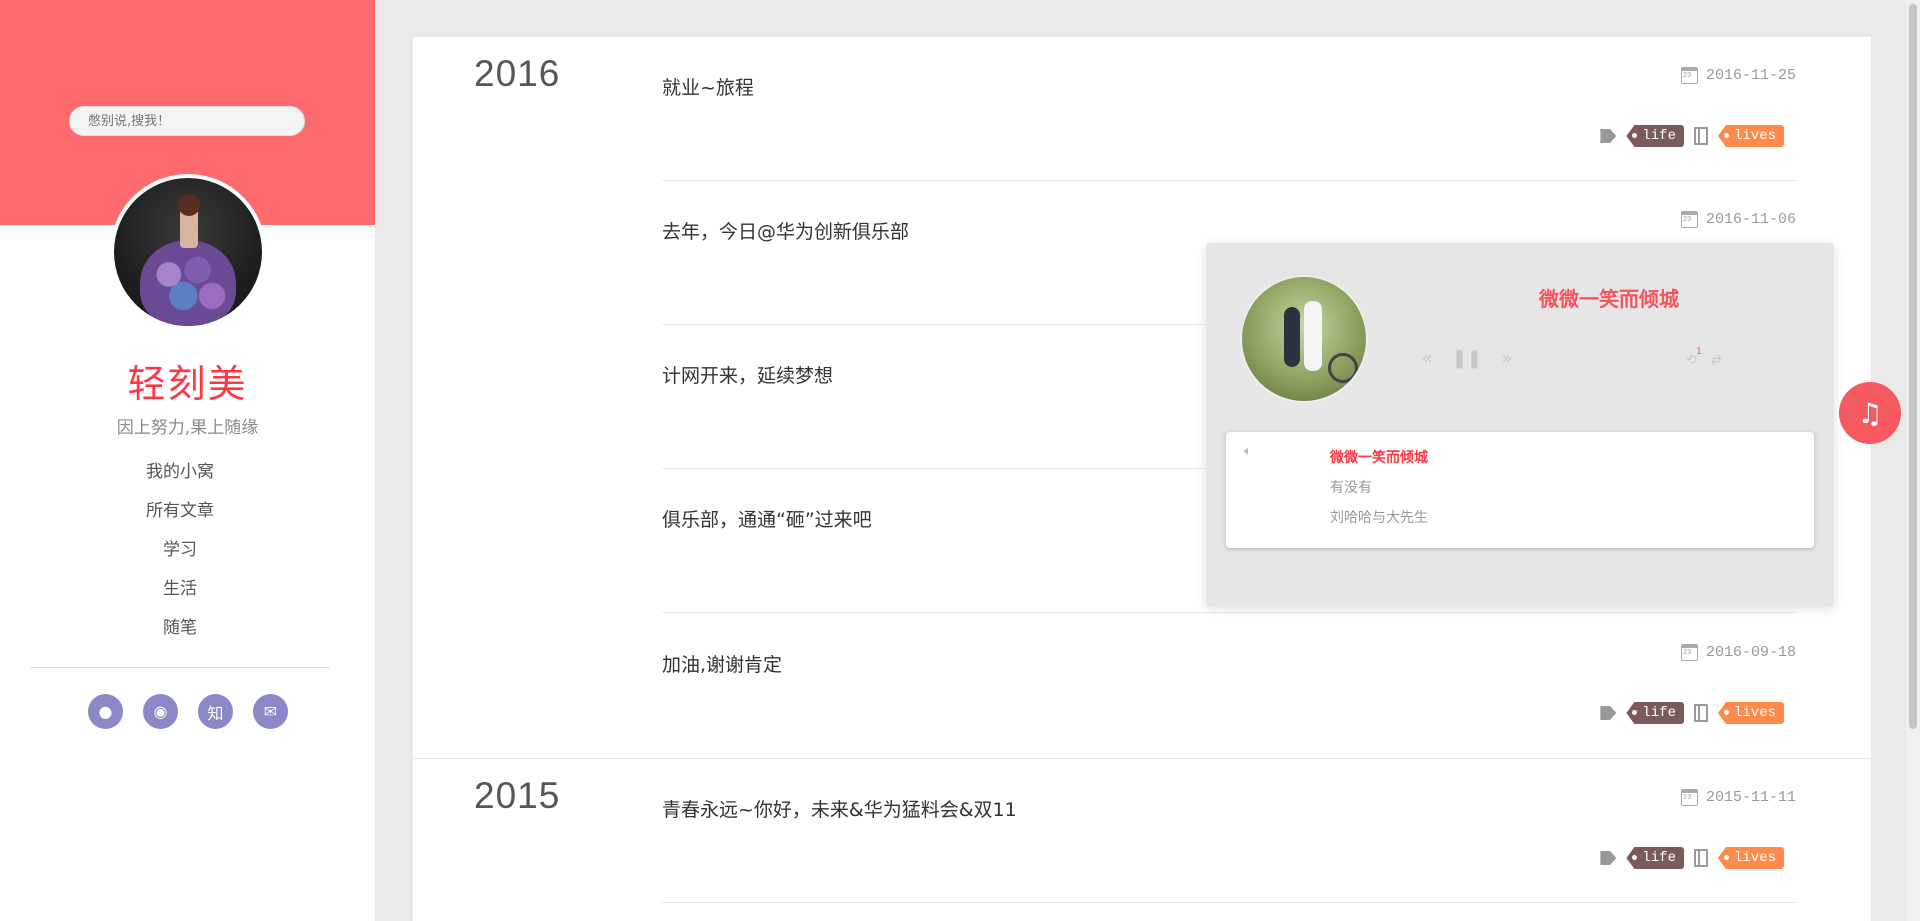 This screenshot has width=1920, height=921. What do you see at coordinates (1379, 518) in the screenshot?
I see `playlist-artist: 刘哈哈与大先生` at bounding box center [1379, 518].